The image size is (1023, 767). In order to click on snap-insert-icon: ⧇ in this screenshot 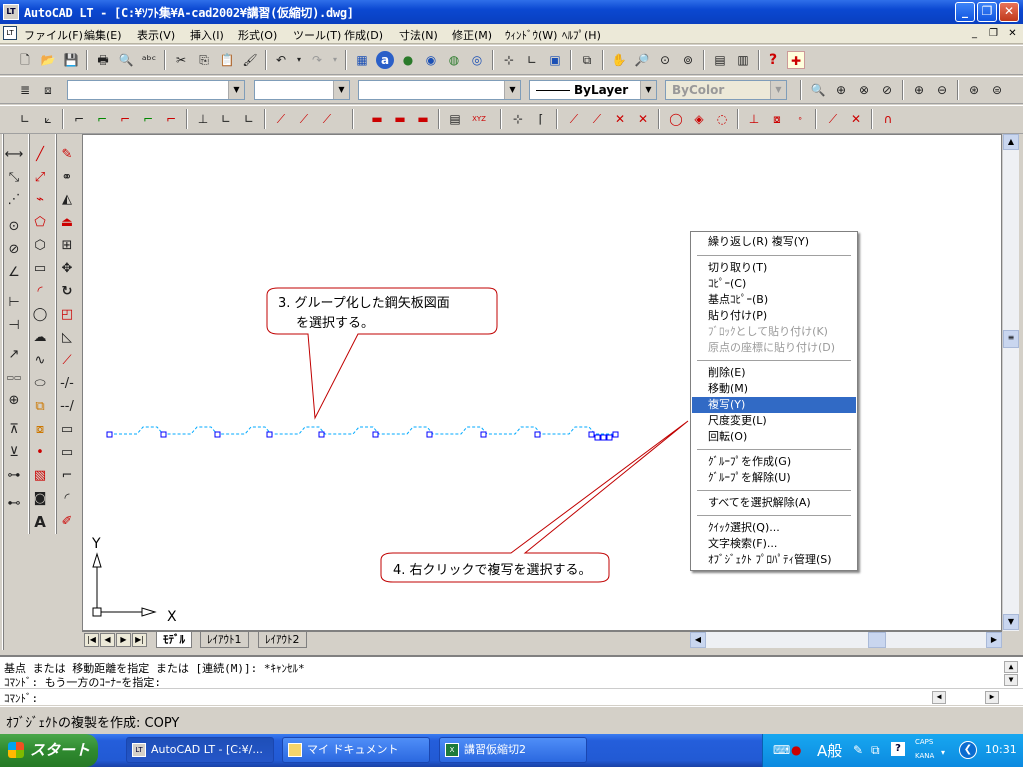, I will do `click(777, 119)`.